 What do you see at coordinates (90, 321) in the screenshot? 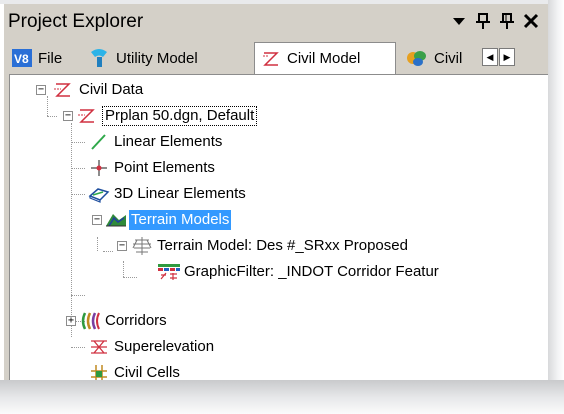
I see `corridors-icon` at bounding box center [90, 321].